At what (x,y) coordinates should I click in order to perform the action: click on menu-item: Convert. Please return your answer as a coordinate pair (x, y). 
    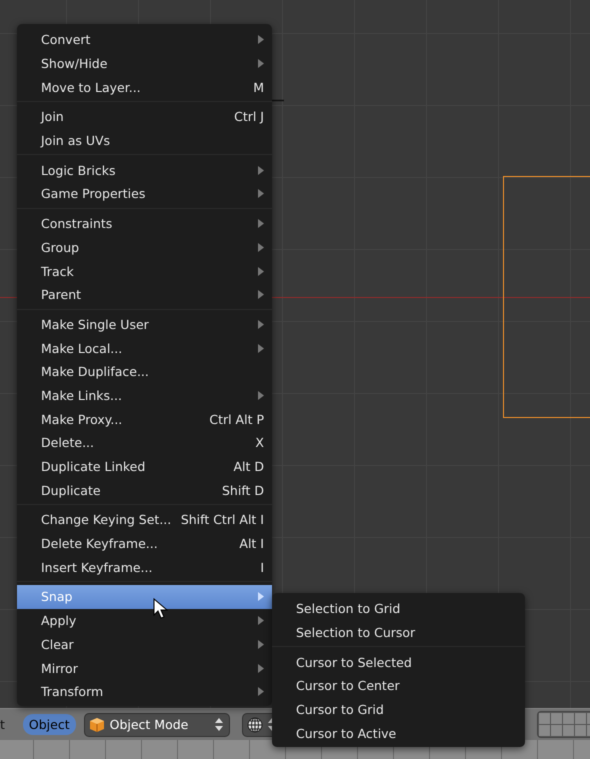
    Looking at the image, I should click on (144, 40).